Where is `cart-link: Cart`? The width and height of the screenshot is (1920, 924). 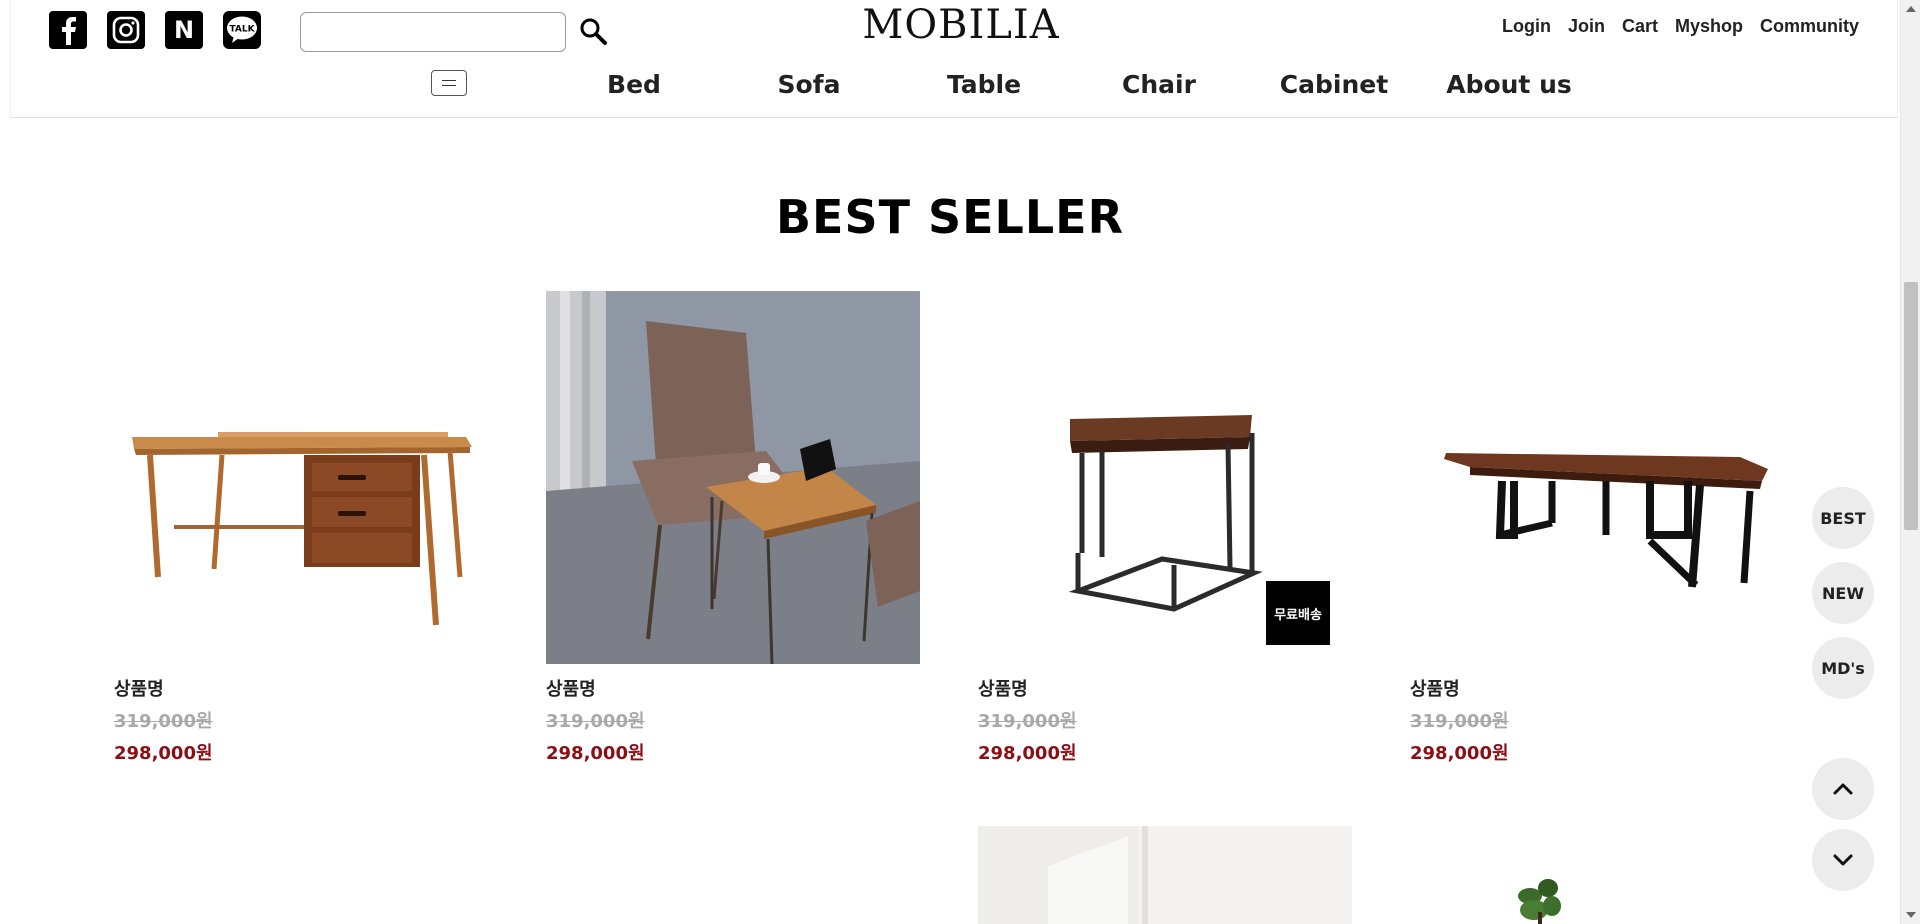
cart-link: Cart is located at coordinates (1640, 26).